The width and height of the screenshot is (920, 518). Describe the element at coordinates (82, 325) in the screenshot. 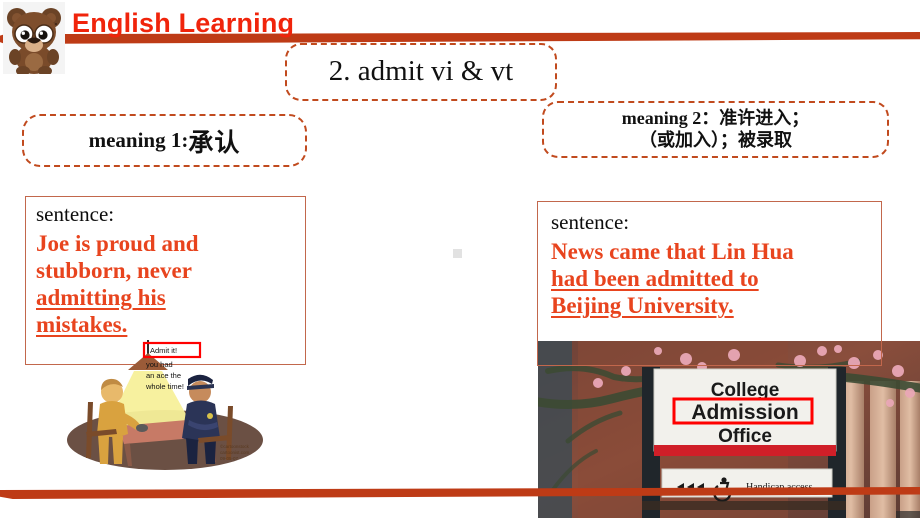

I see `sentence-left-line-4: mistakes.` at that location.